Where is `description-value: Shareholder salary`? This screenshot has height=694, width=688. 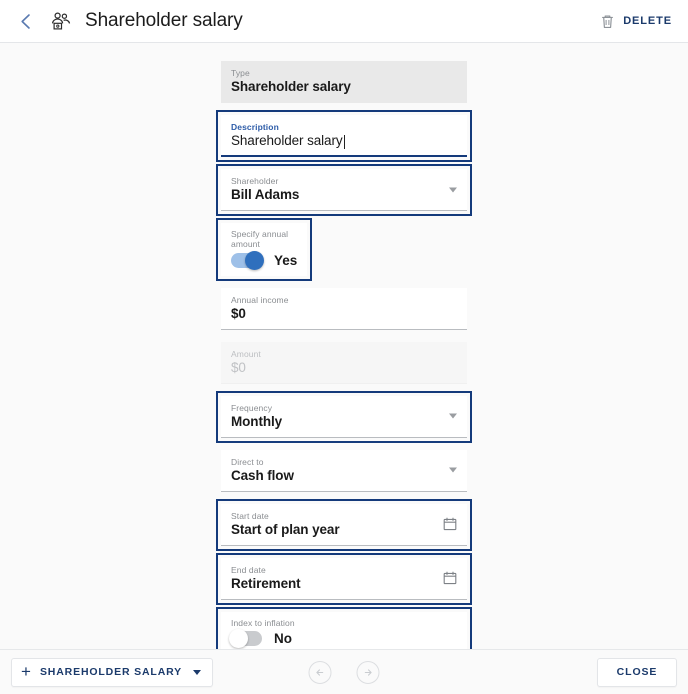
description-value: Shareholder salary is located at coordinates (287, 141).